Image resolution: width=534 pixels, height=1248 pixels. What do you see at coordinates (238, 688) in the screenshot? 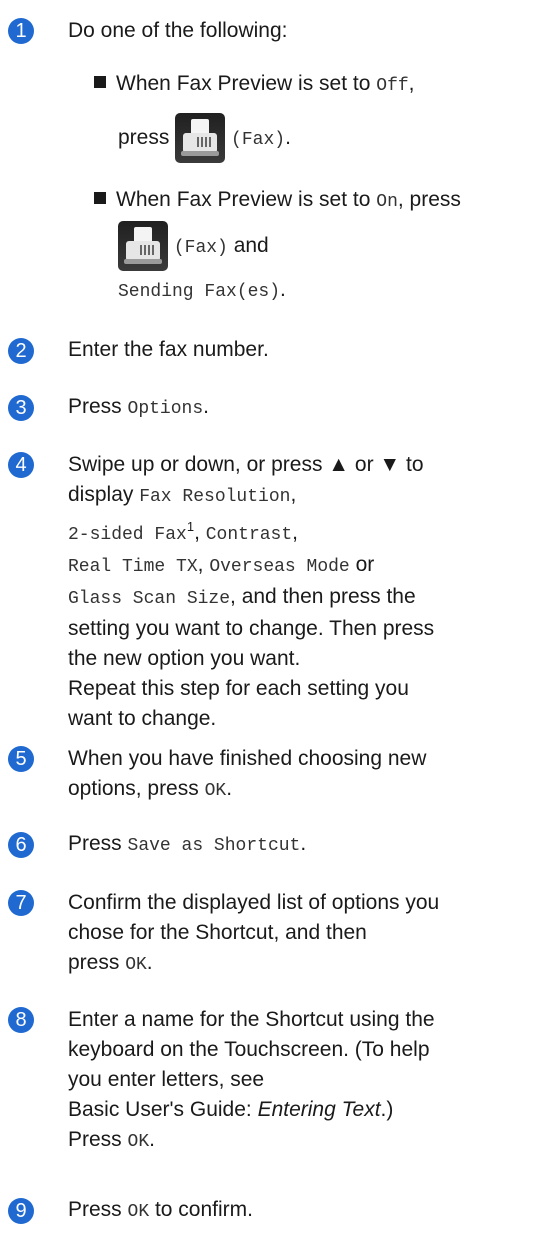
I see `line: Repeat this step for each setting you` at bounding box center [238, 688].